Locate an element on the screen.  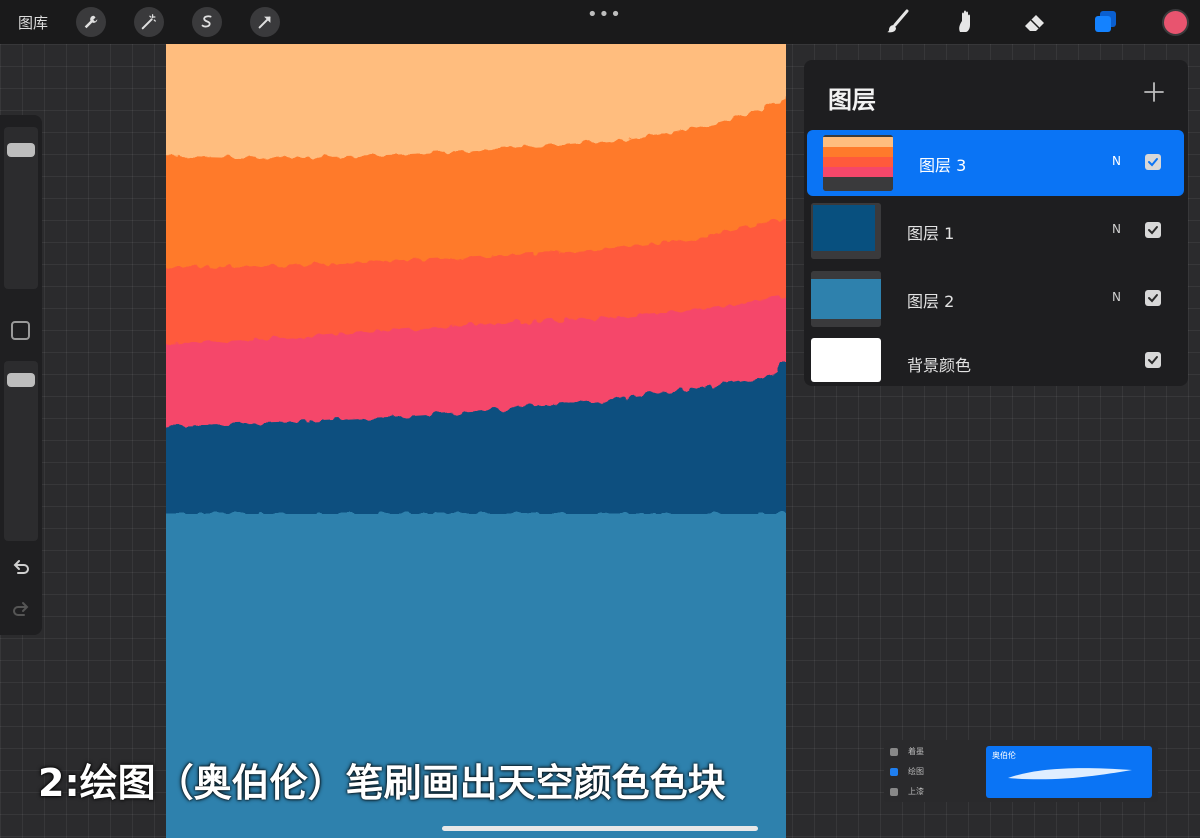
magic-wand-icon is located at coordinates (149, 22).